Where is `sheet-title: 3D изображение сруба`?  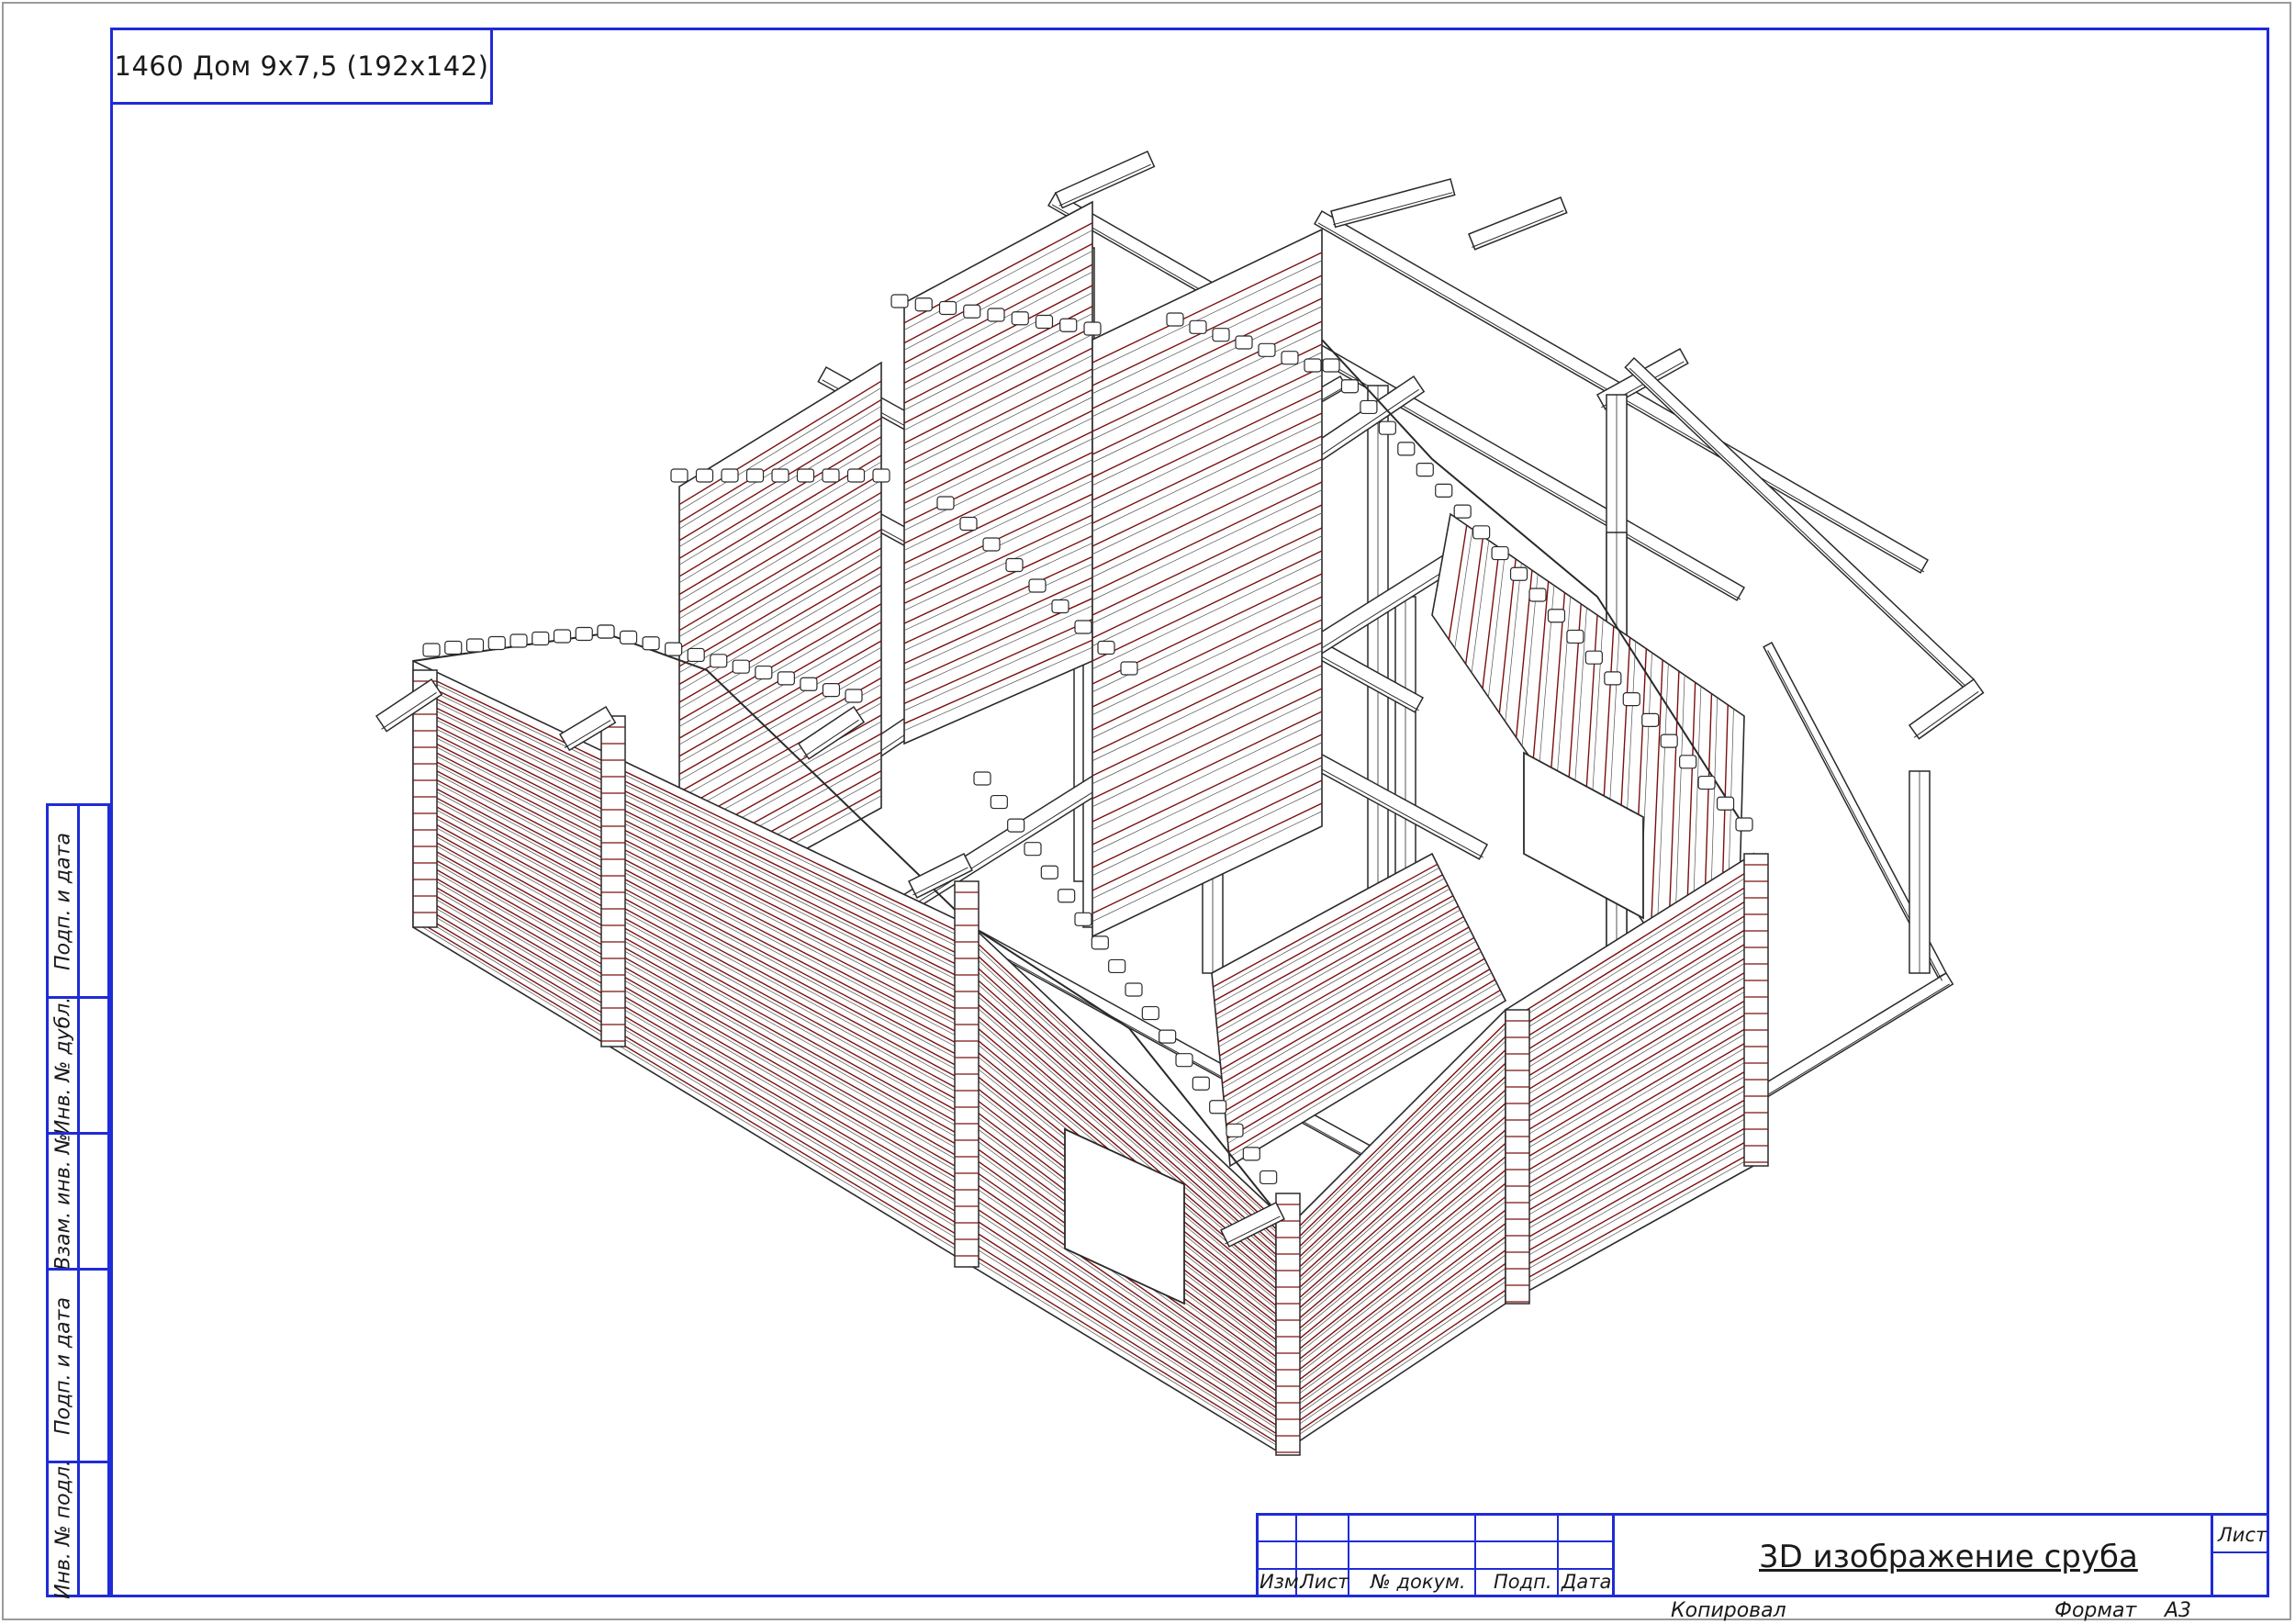
sheet-title: 3D изображение сруба is located at coordinates (1948, 1557).